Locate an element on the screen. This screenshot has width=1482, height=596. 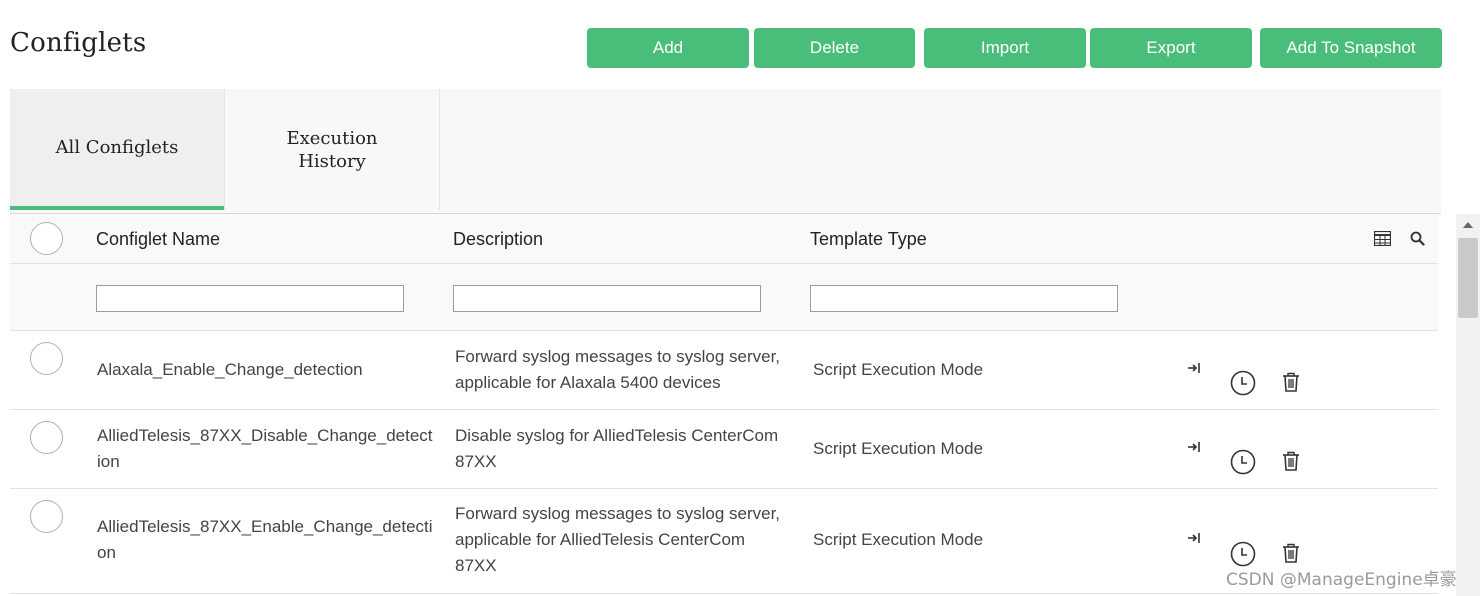
tab-all-configlets: All Configlets is located at coordinates (117, 149).